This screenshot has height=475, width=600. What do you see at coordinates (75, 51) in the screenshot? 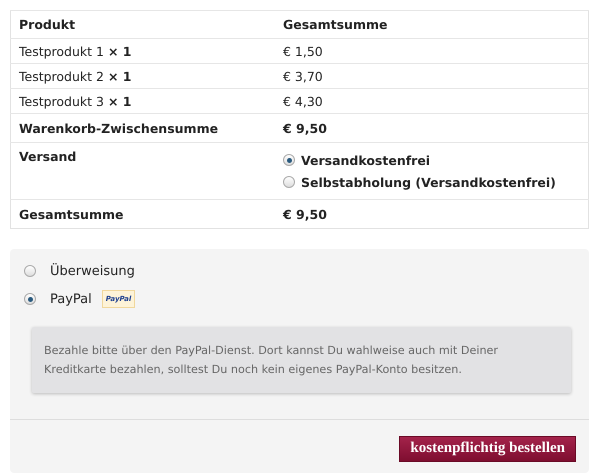
I see `product-name: Testprodukt 1 × 1` at bounding box center [75, 51].